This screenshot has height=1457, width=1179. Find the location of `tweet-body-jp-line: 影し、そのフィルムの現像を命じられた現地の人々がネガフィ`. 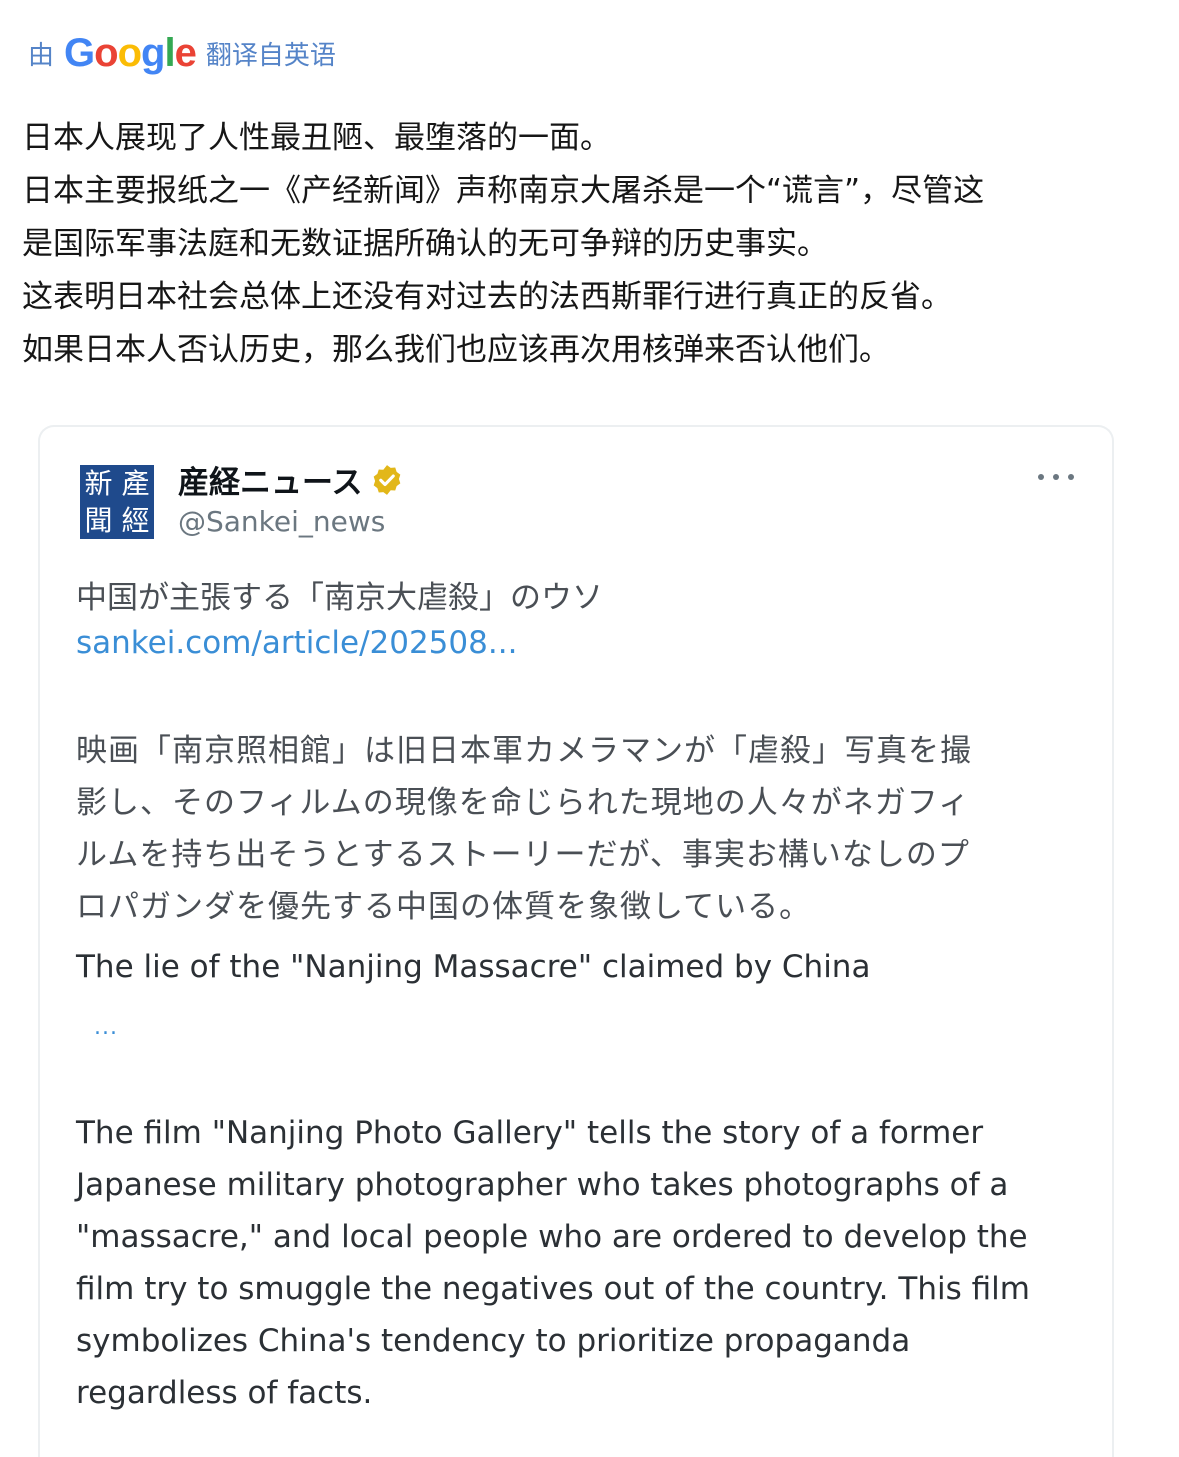

tweet-body-jp-line: 影し、そのフィルムの現像を命じられた現地の人々がネガフィ is located at coordinates (523, 803).